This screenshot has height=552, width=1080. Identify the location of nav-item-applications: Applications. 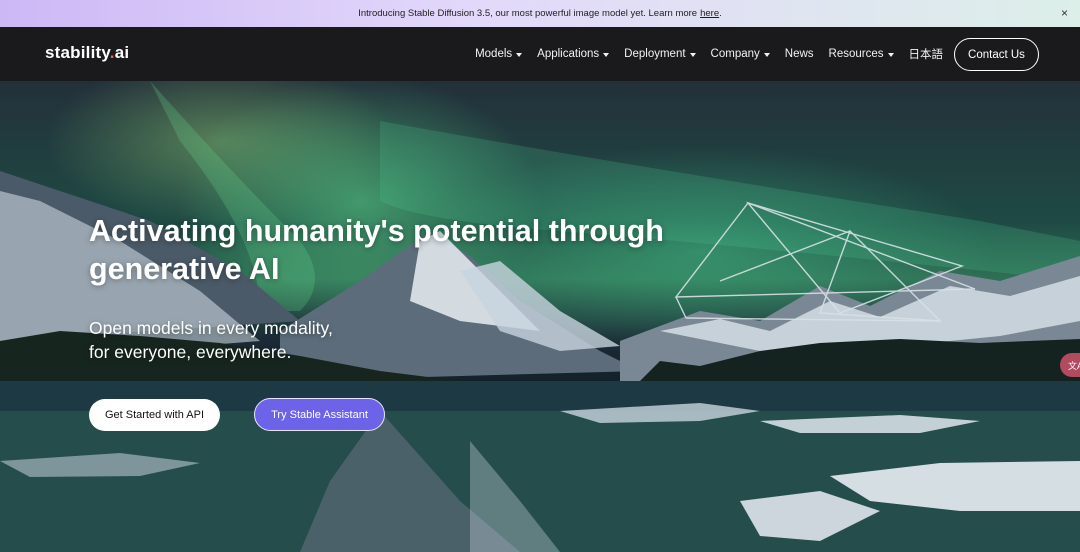
(573, 54).